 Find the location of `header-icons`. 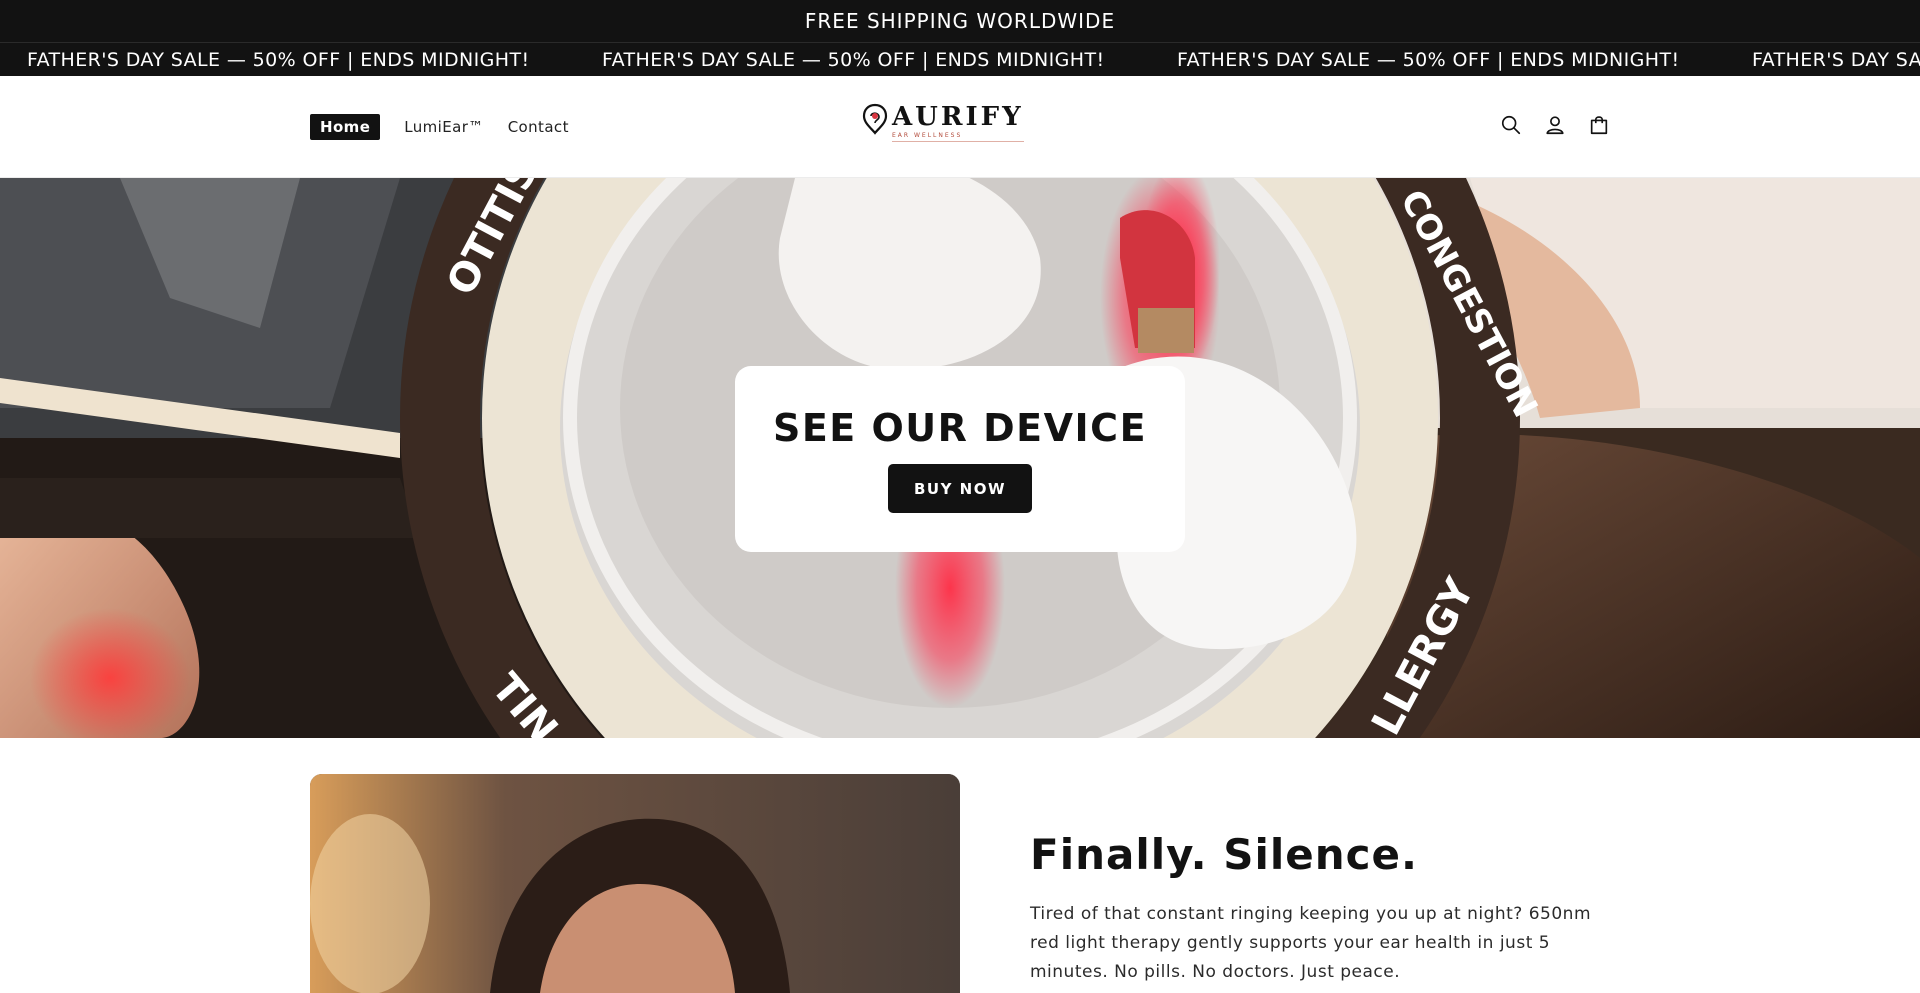

header-icons is located at coordinates (1564, 125).